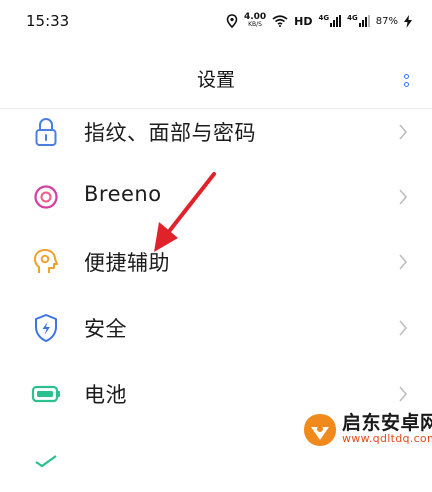  I want to click on settings-item-label: 便捷辅助, so click(127, 263).